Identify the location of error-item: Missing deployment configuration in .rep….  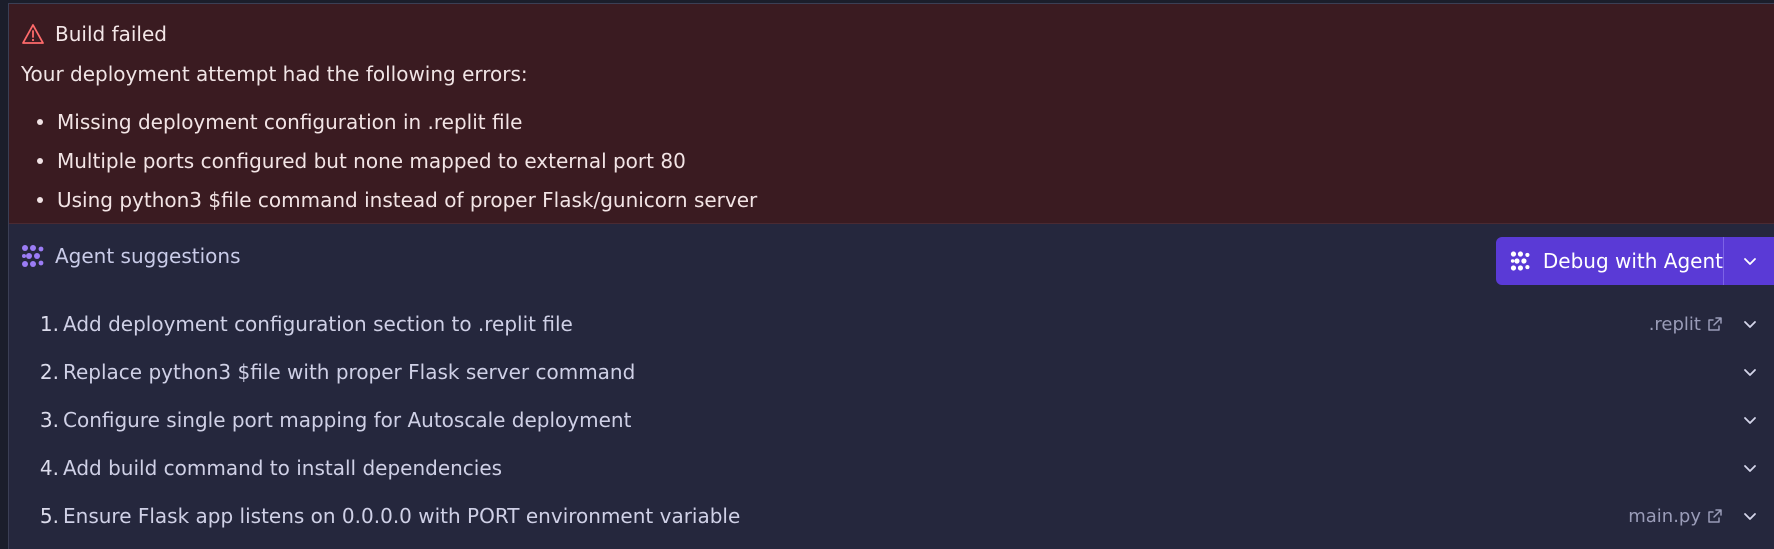
(389, 121).